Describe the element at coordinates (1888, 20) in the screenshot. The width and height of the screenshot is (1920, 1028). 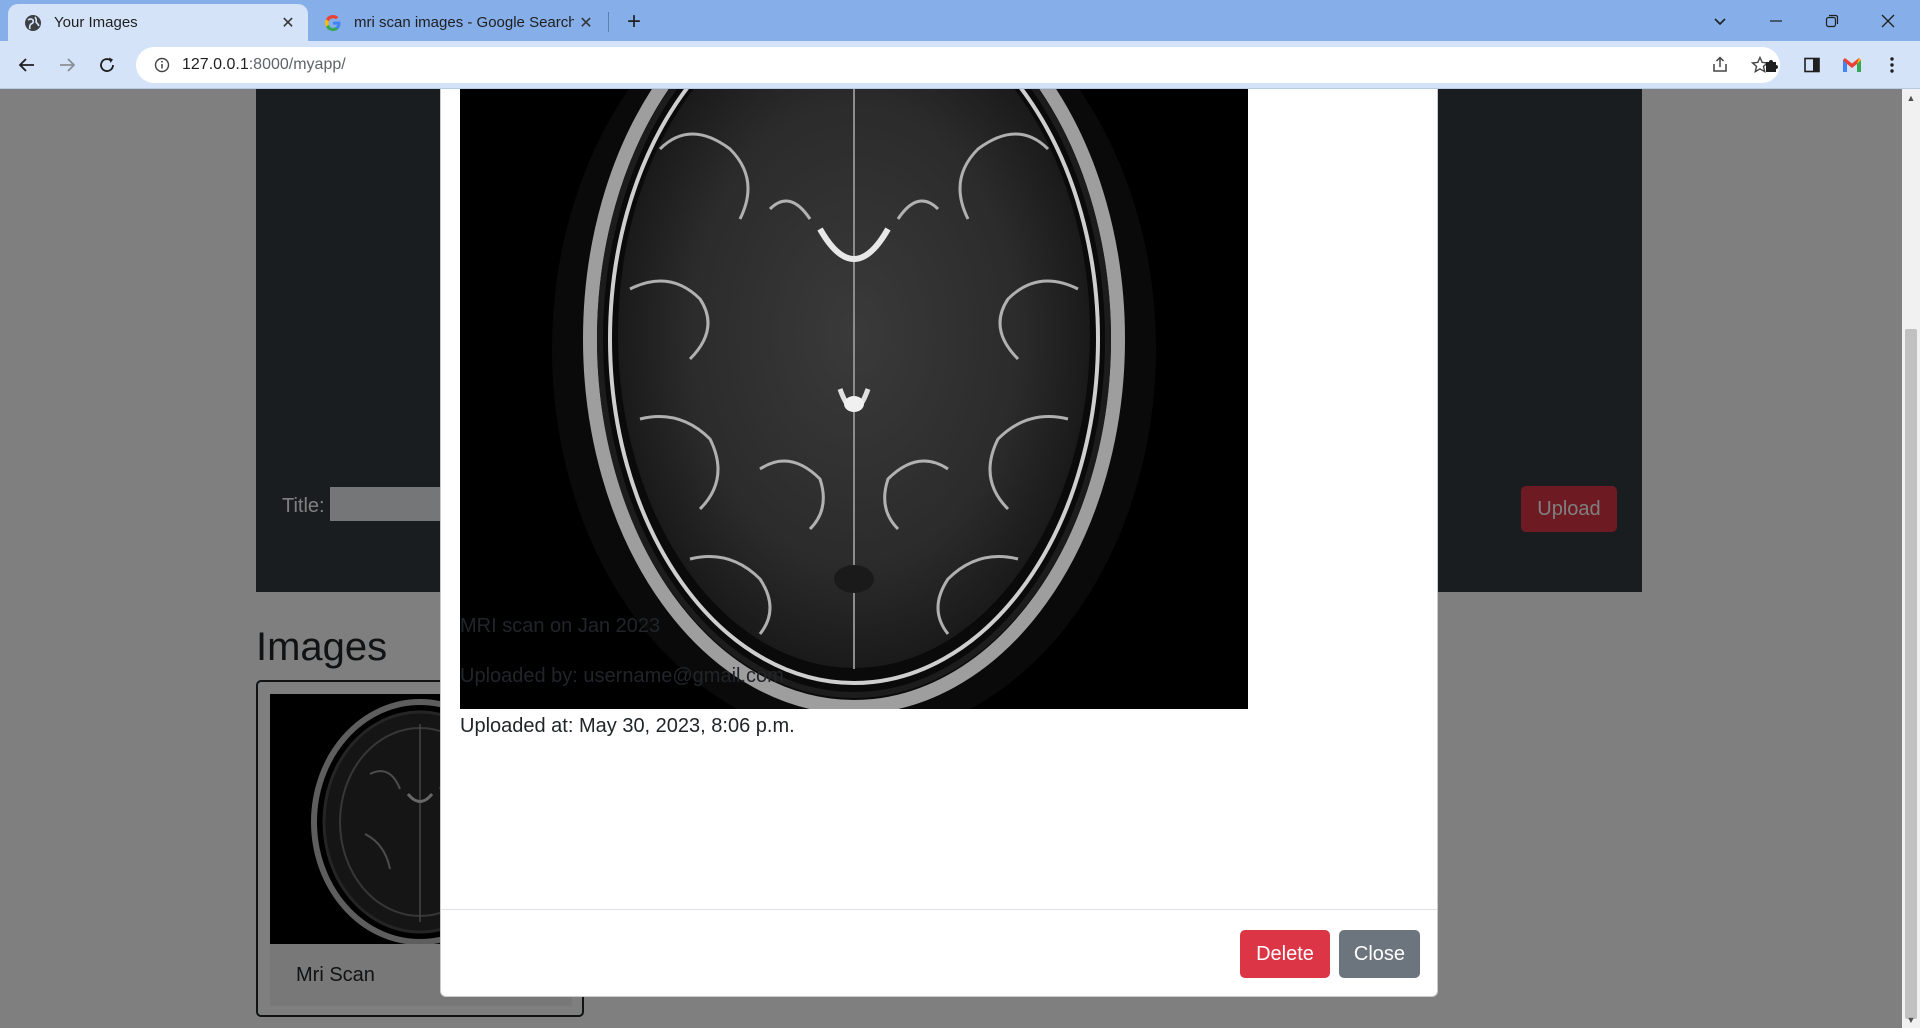
I see `close-window-icon` at that location.